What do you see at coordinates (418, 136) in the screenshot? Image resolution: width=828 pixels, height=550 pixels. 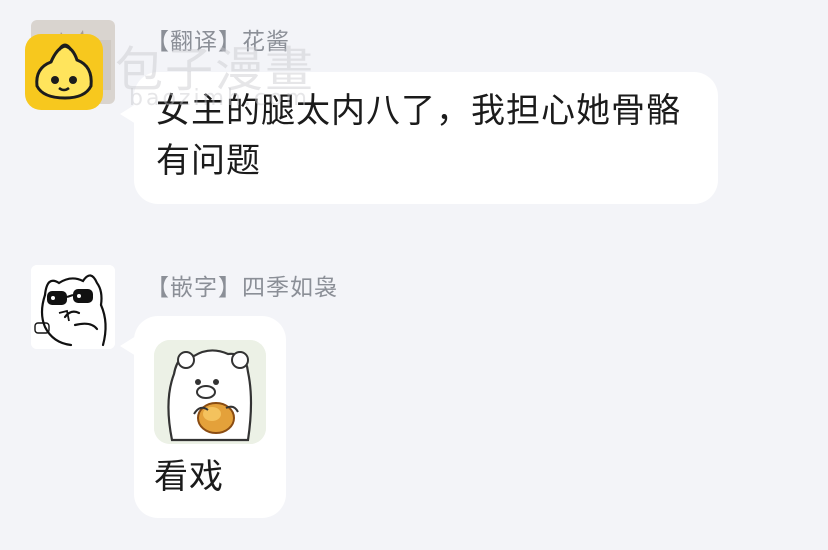 I see `message-text: 女主的腿太内八了，我担心她骨骼有问题` at bounding box center [418, 136].